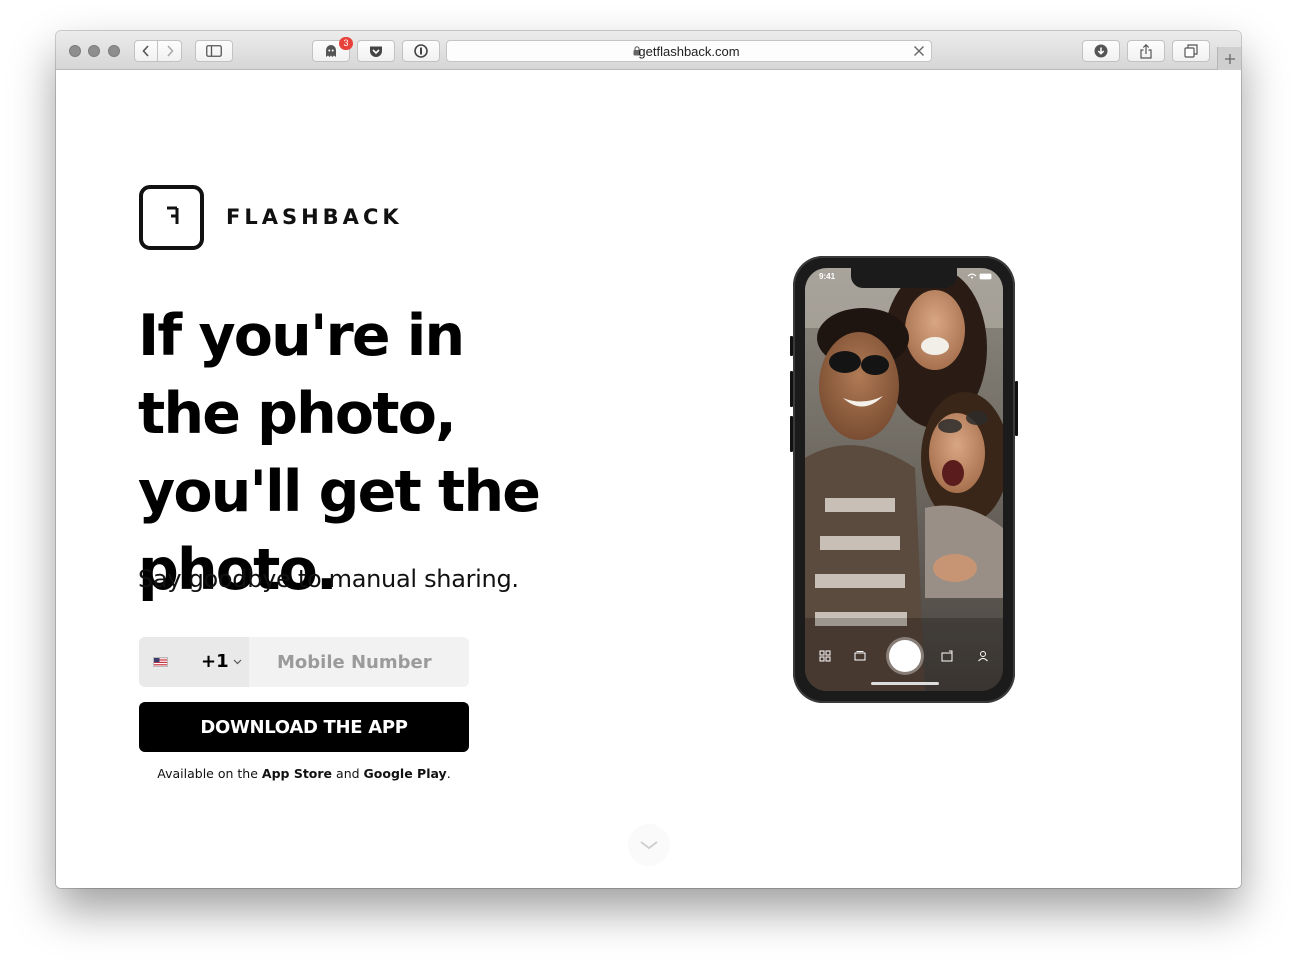  I want to click on 1password-extension-button, so click(421, 51).